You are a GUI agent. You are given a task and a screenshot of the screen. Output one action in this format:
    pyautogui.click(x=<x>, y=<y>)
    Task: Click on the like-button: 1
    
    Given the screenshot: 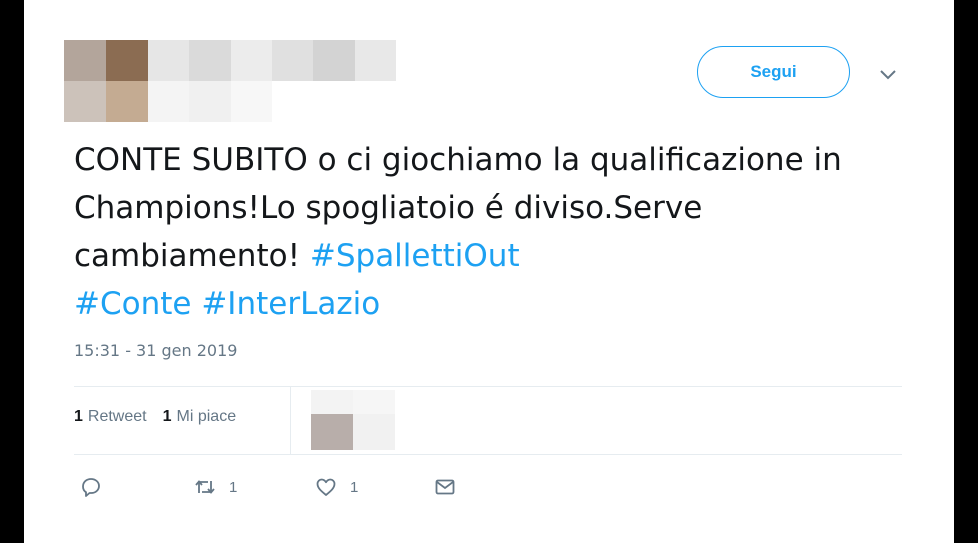 What is the action you would take?
    pyautogui.click(x=336, y=487)
    